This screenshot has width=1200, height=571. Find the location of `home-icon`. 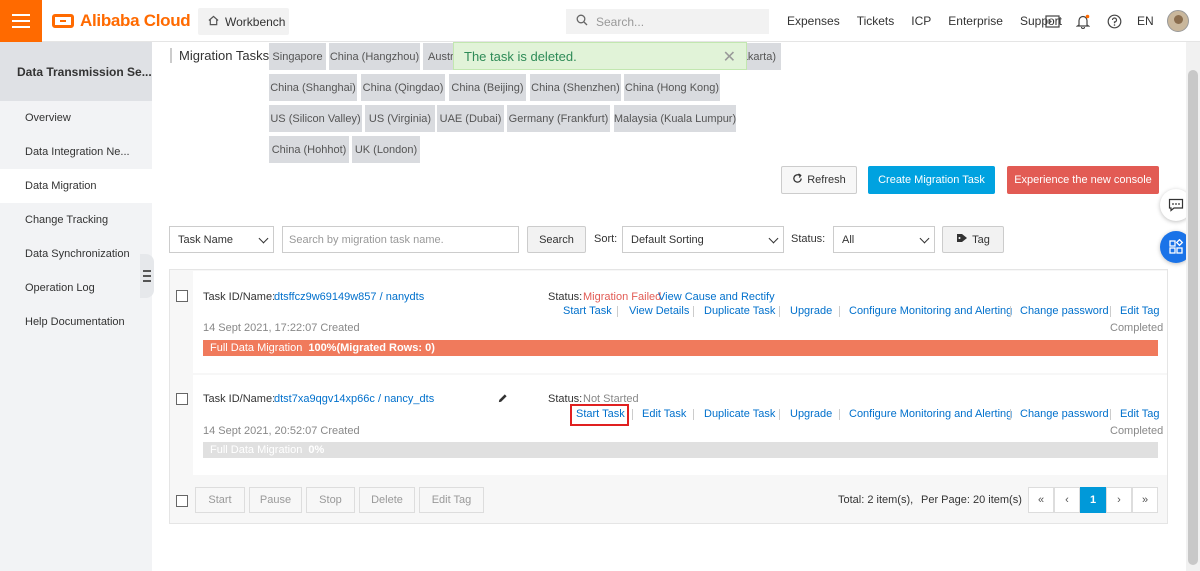

home-icon is located at coordinates (213, 22).